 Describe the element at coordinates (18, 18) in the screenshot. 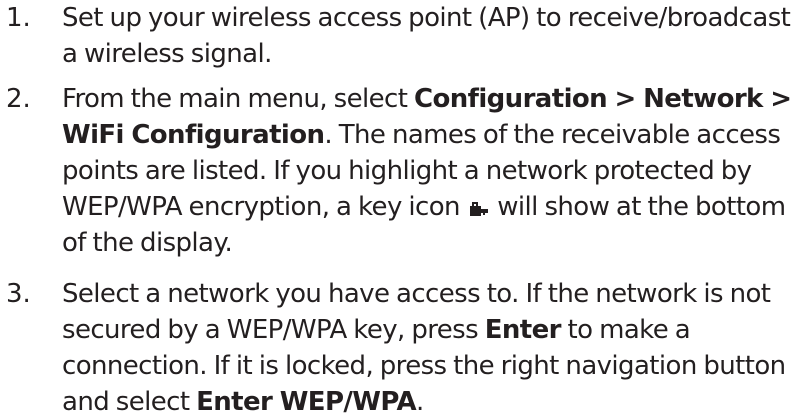

I see `step-number: 1.` at that location.